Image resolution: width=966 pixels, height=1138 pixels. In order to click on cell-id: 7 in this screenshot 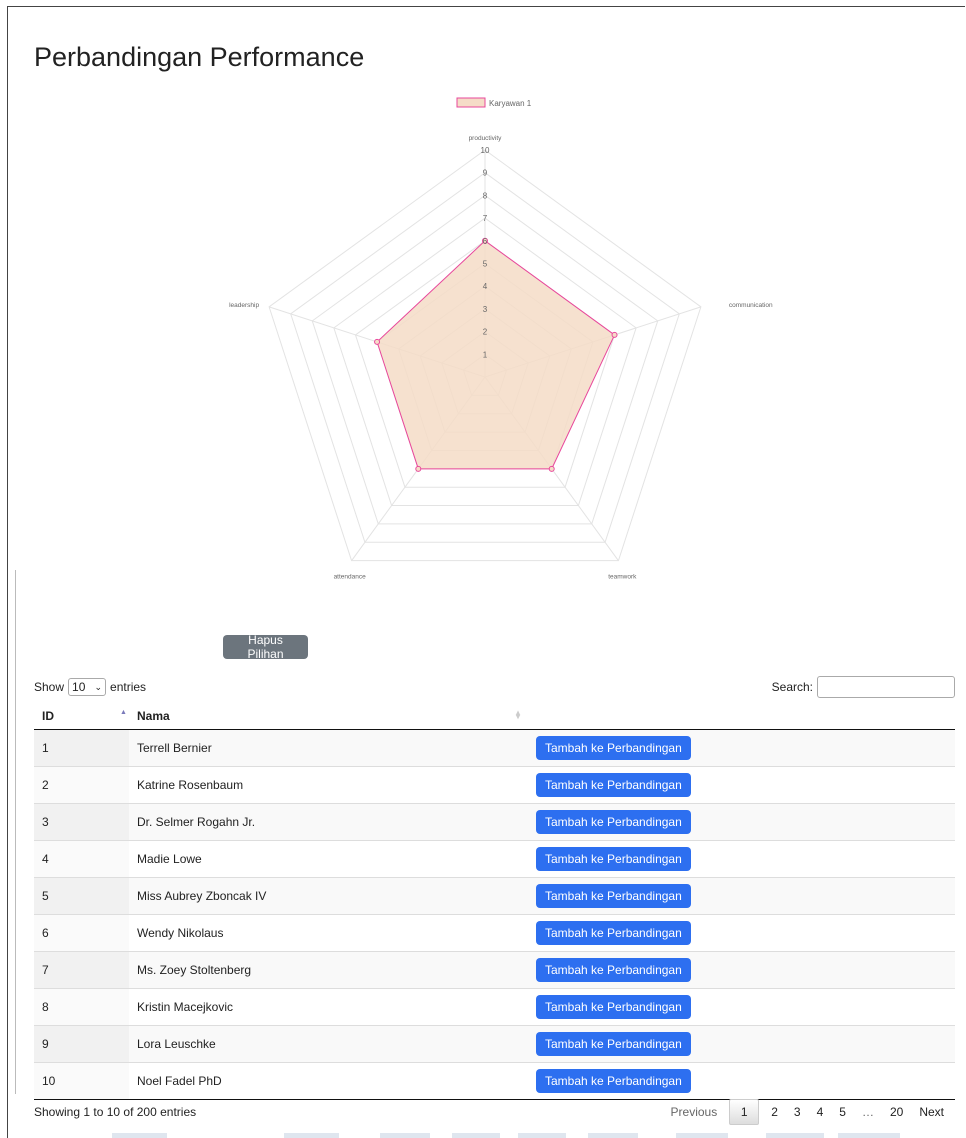, I will do `click(81, 970)`.